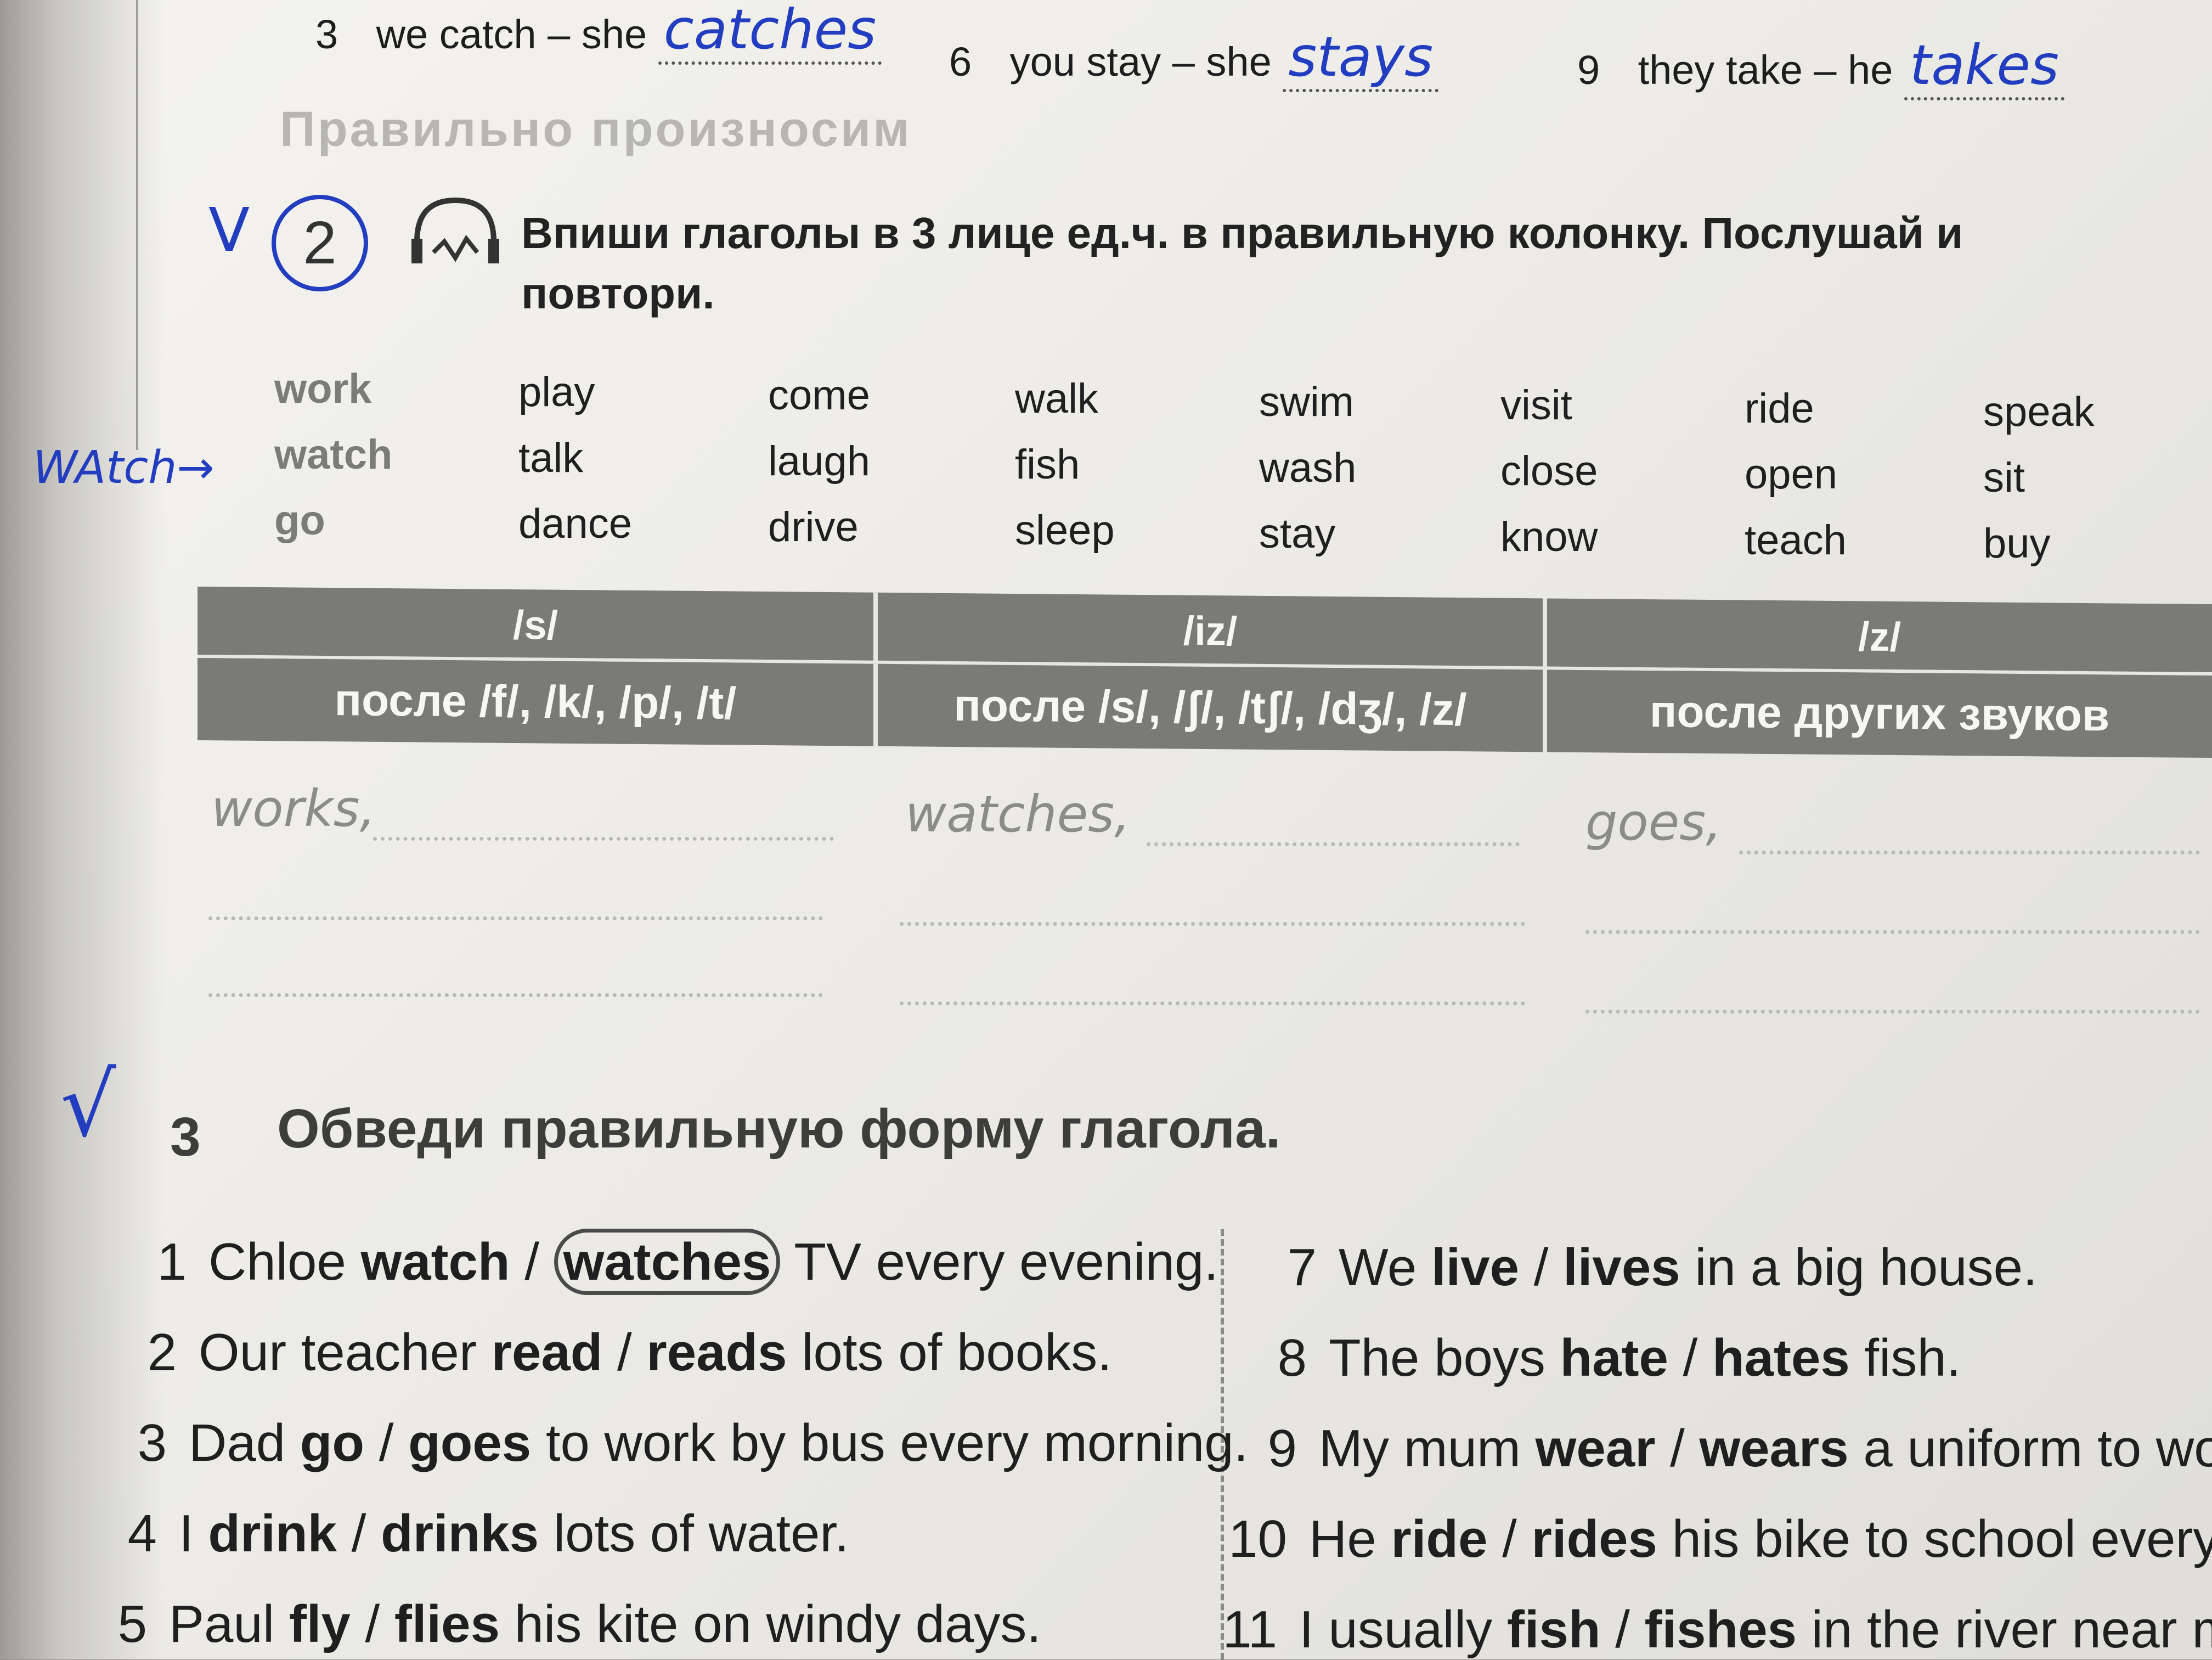 This screenshot has height=1660, width=2212. What do you see at coordinates (2004, 477) in the screenshot?
I see `verb-word: sit` at bounding box center [2004, 477].